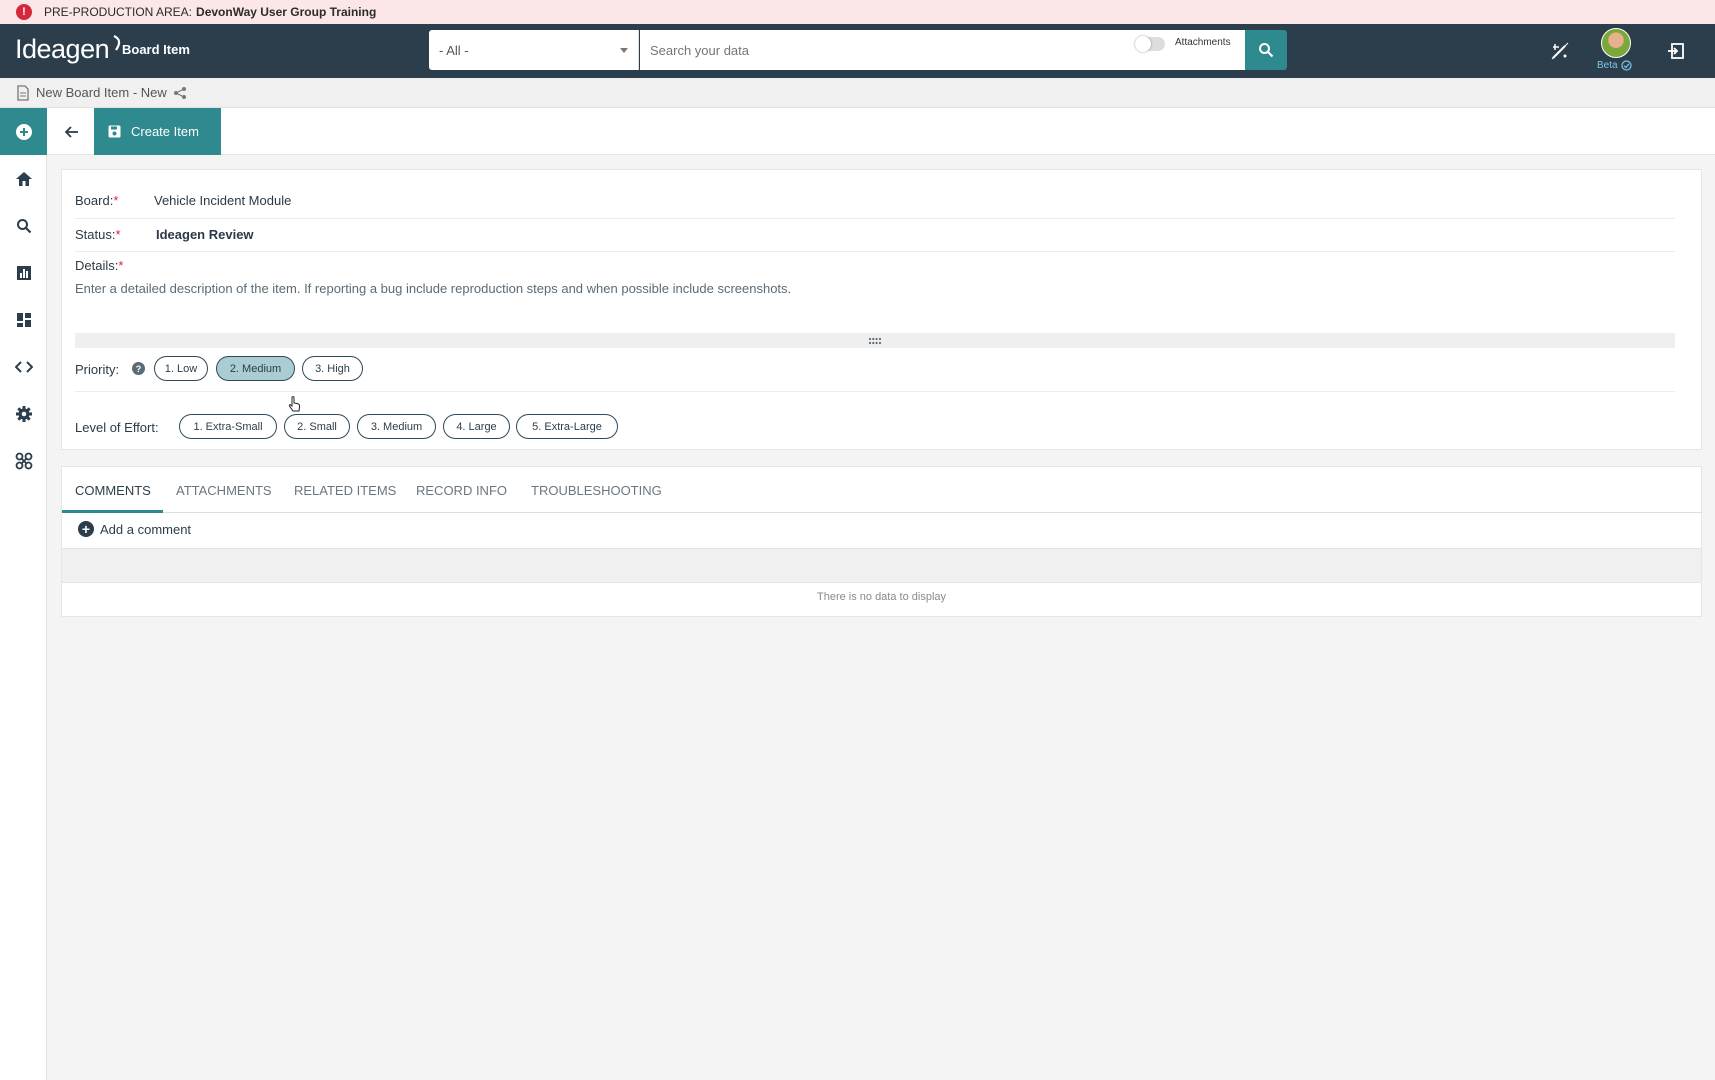 This screenshot has height=1080, width=1715. Describe the element at coordinates (165, 131) in the screenshot. I see `create-item-label: Create Item` at that location.